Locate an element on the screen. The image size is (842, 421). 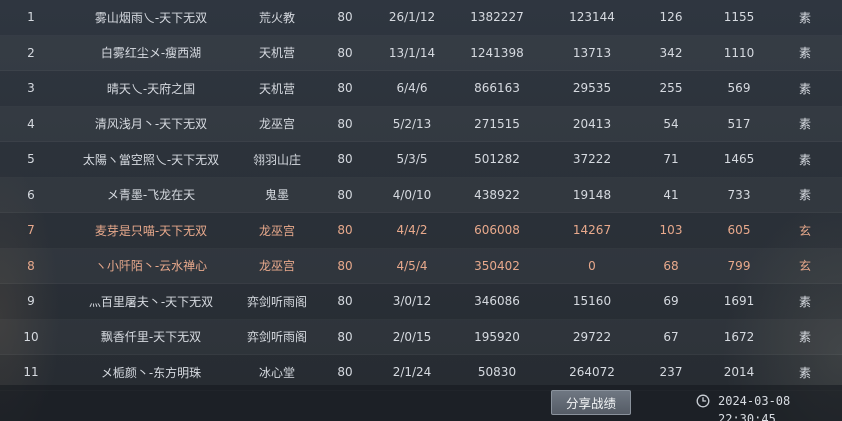
stat-column-2: 1155 is located at coordinates (739, 17).